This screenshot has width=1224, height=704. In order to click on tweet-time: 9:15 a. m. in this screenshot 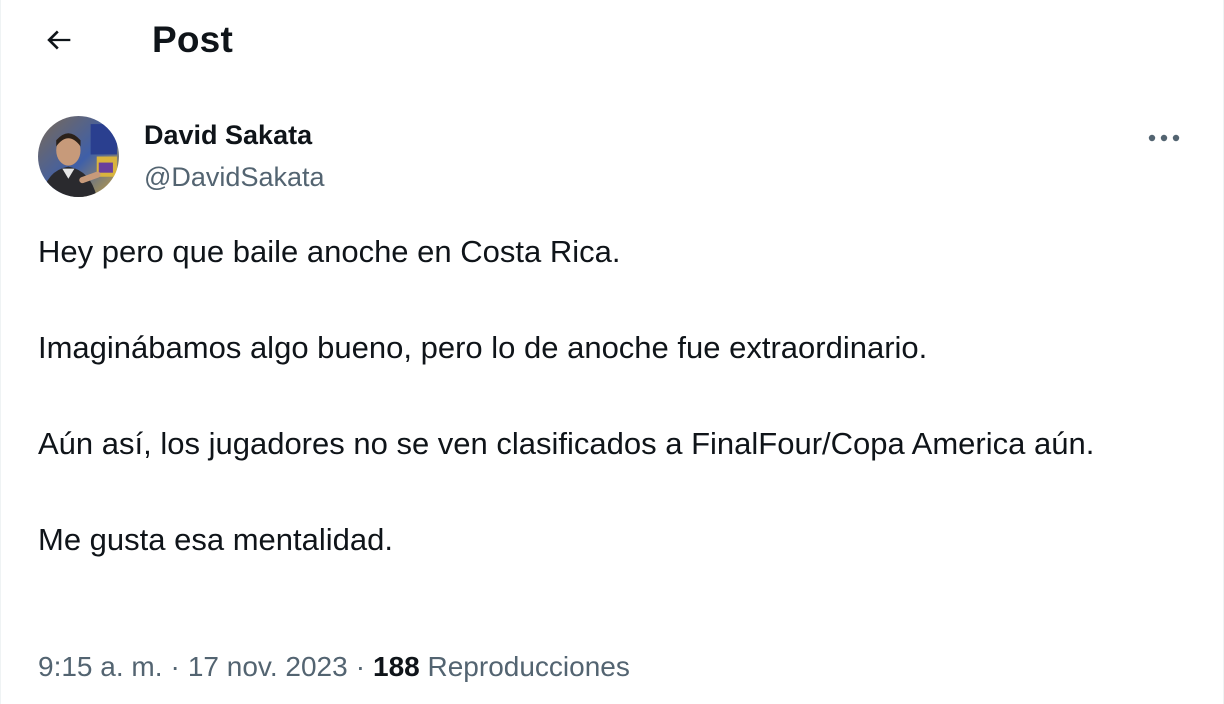, I will do `click(100, 666)`.